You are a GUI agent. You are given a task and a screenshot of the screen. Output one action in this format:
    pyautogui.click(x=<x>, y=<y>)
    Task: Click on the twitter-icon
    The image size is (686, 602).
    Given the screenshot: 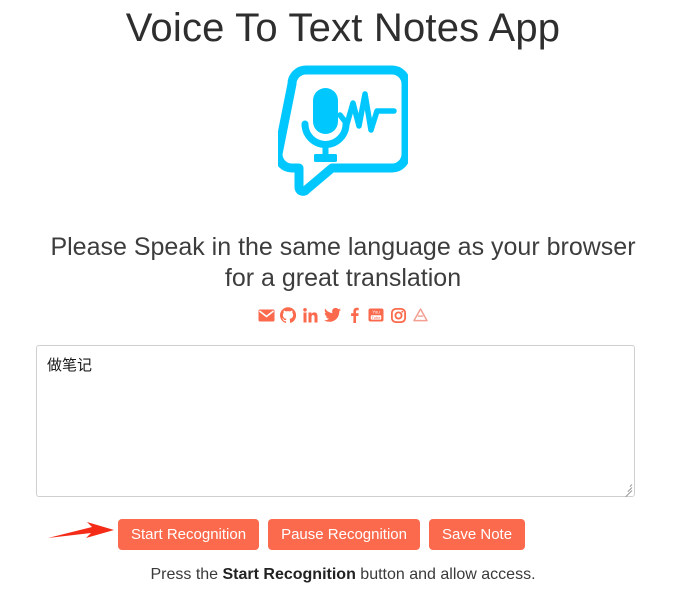 What is the action you would take?
    pyautogui.click(x=332, y=315)
    